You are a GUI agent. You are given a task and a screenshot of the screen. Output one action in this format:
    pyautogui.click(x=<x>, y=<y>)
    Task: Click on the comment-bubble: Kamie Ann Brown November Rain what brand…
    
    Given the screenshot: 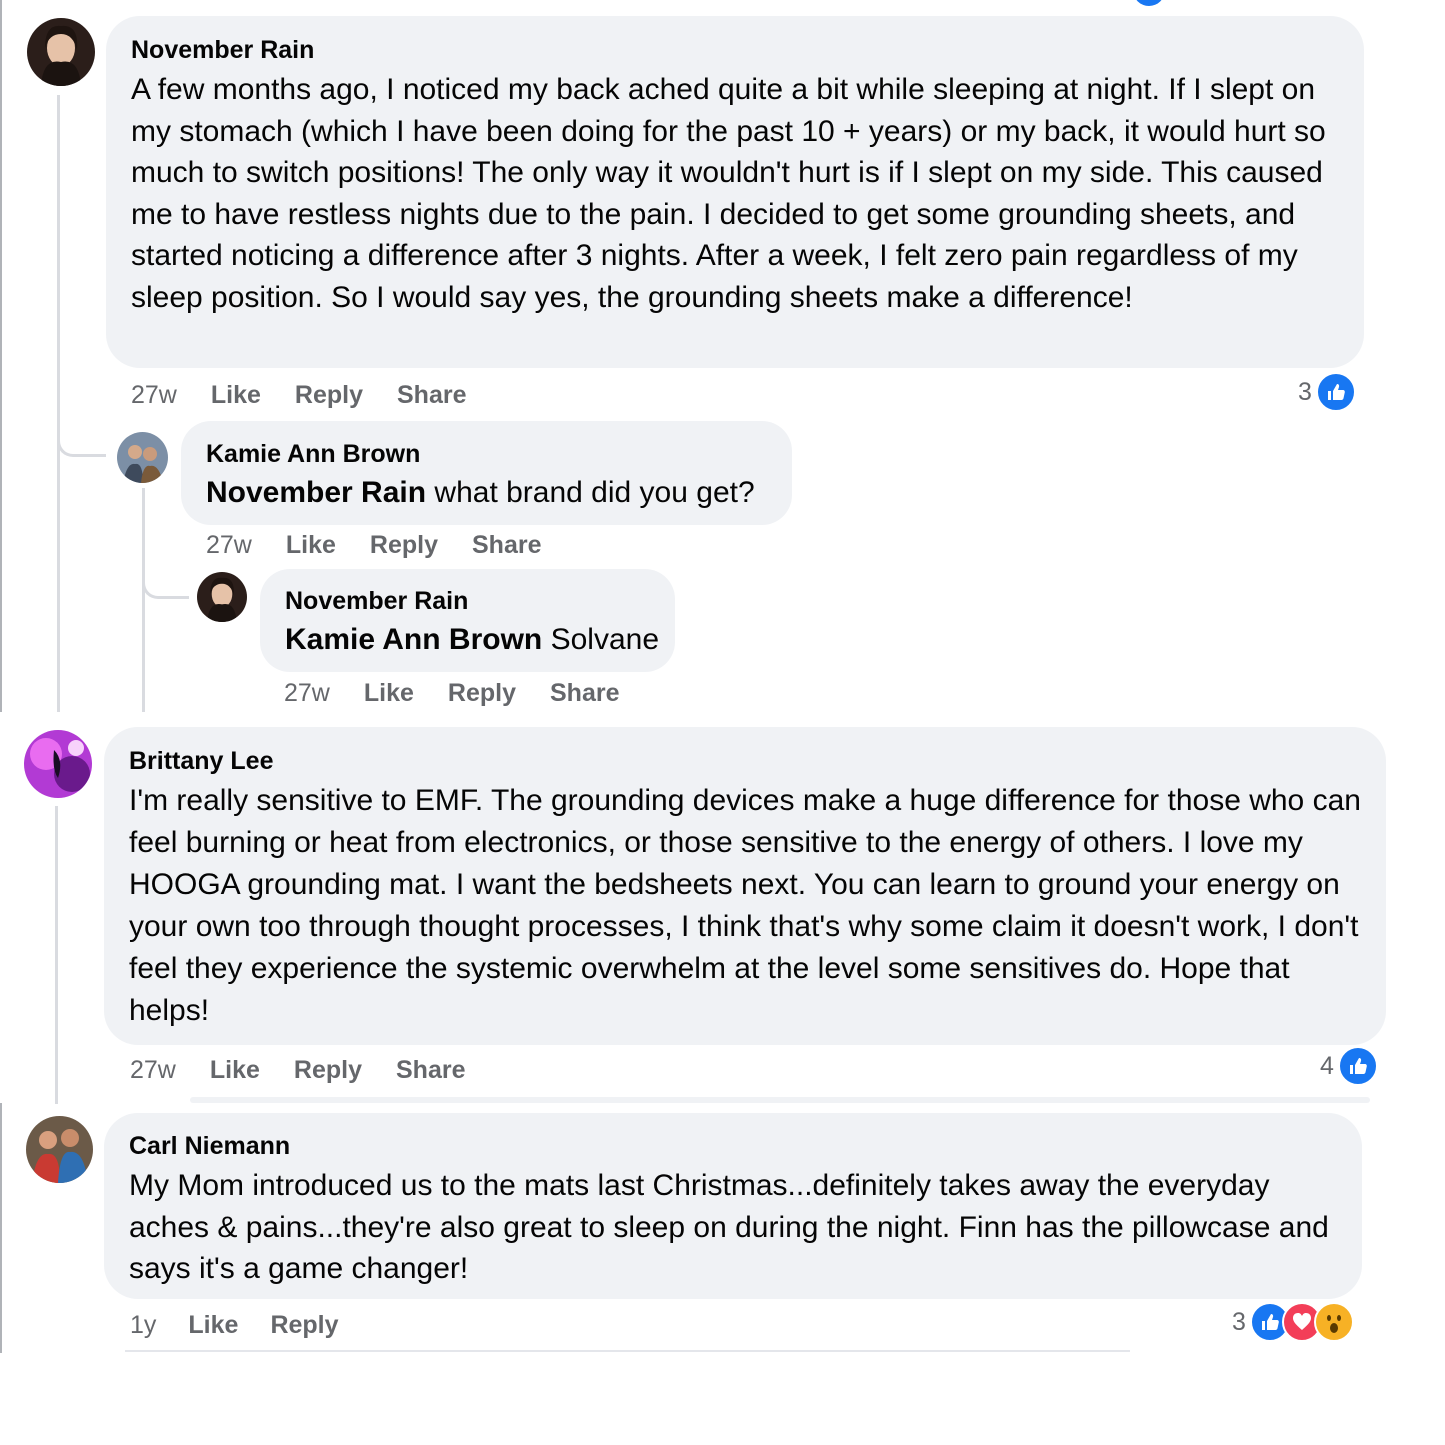 What is the action you would take?
    pyautogui.click(x=486, y=473)
    